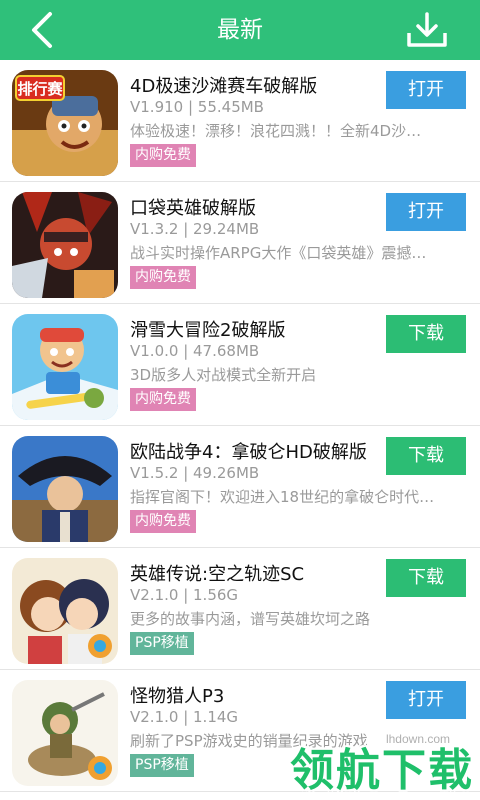 The width and height of the screenshot is (480, 800). What do you see at coordinates (195, 473) in the screenshot?
I see `app-meta: V1.5.2 | 49.26MB` at bounding box center [195, 473].